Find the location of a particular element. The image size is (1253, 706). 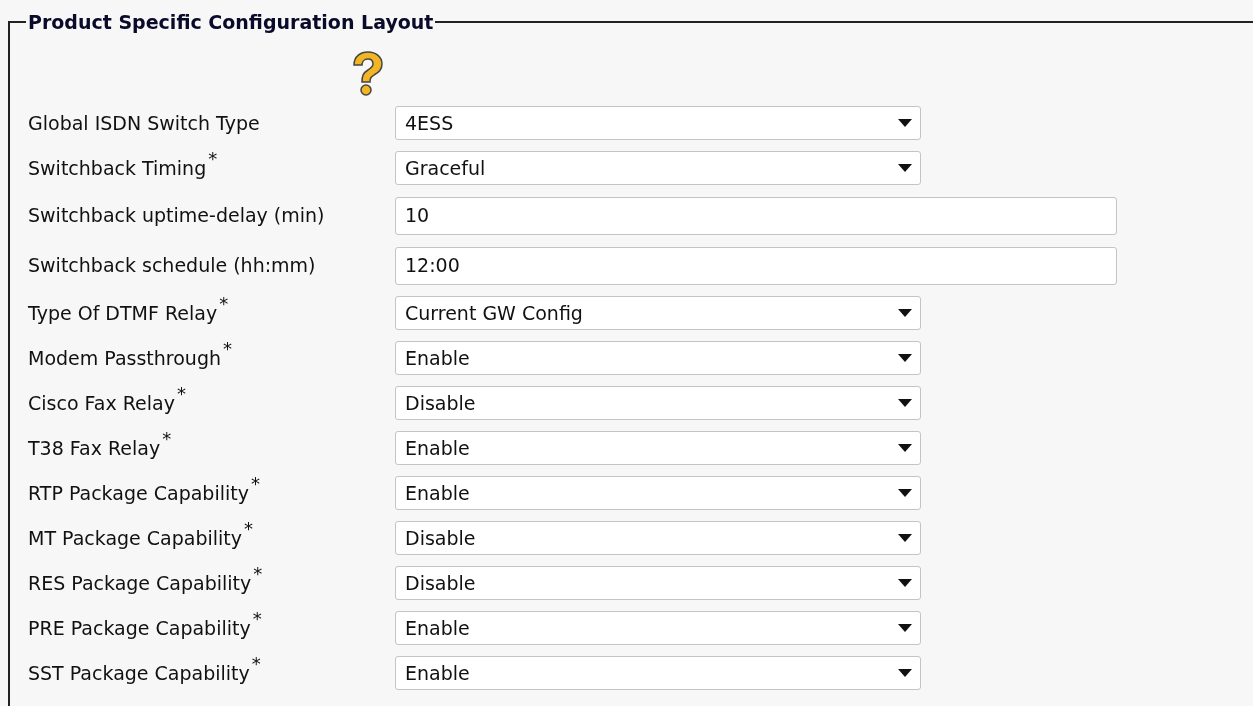

field-label: Cisco Fax Relay is located at coordinates (101, 403).